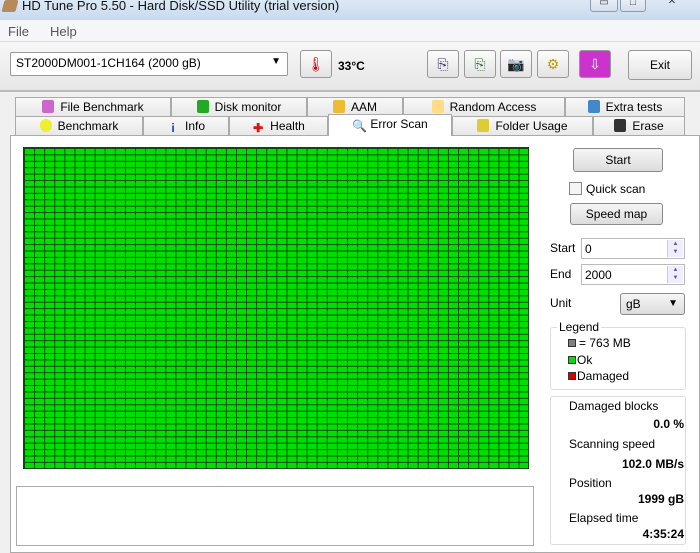  I want to click on close-button: ✕, so click(672, 6).